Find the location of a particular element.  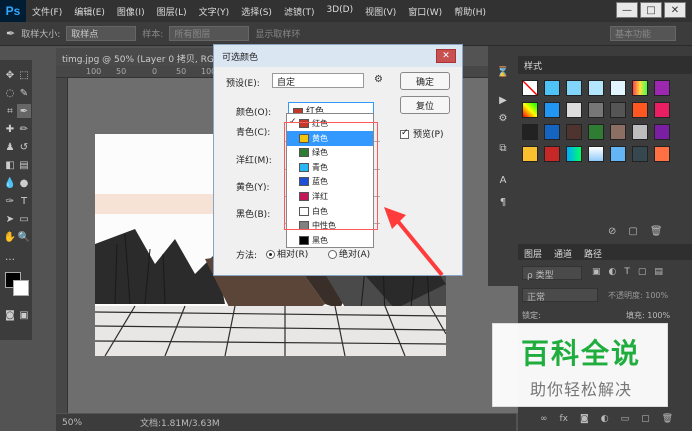

shape-tool-icon: ▭ is located at coordinates (24, 219).